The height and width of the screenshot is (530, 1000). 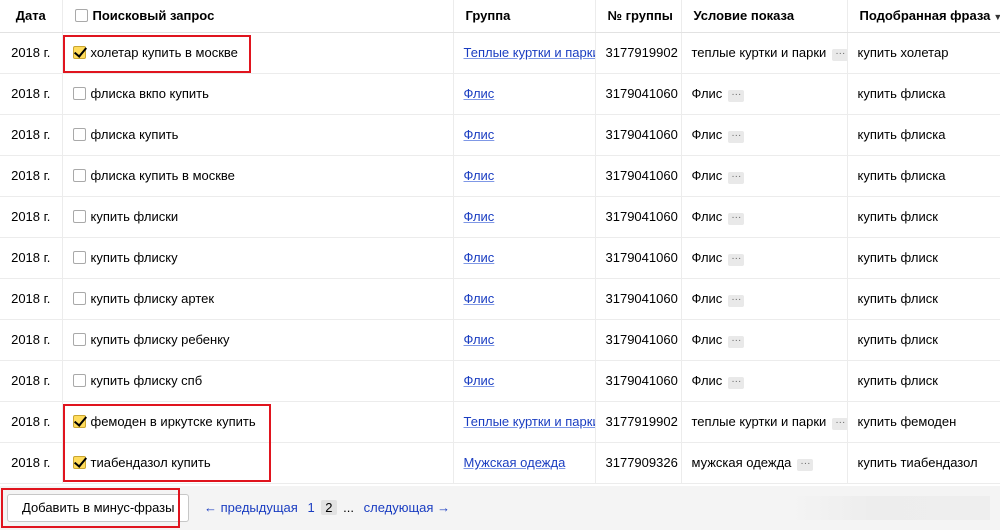 I want to click on page-1-link: 1, so click(x=310, y=507).